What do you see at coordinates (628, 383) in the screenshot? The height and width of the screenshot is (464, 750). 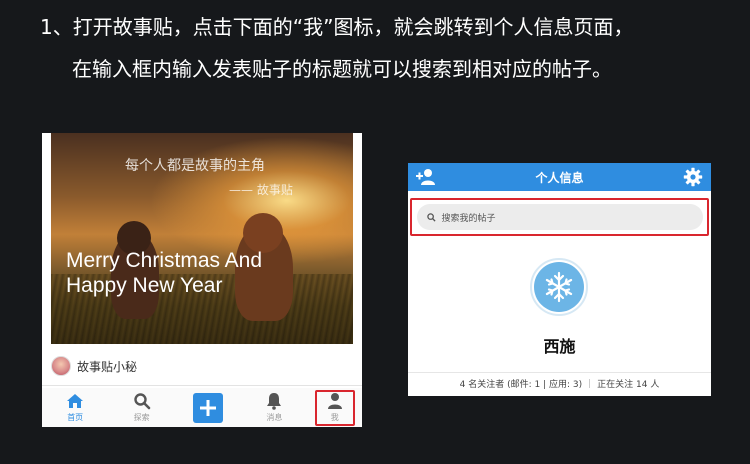 I see `following-count: 正在关注 14 人` at bounding box center [628, 383].